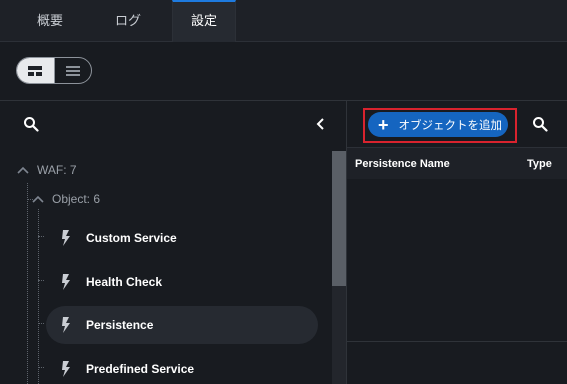 This screenshot has width=567, height=384. I want to click on add-object-button: + オブジェクトを追加, so click(438, 124).